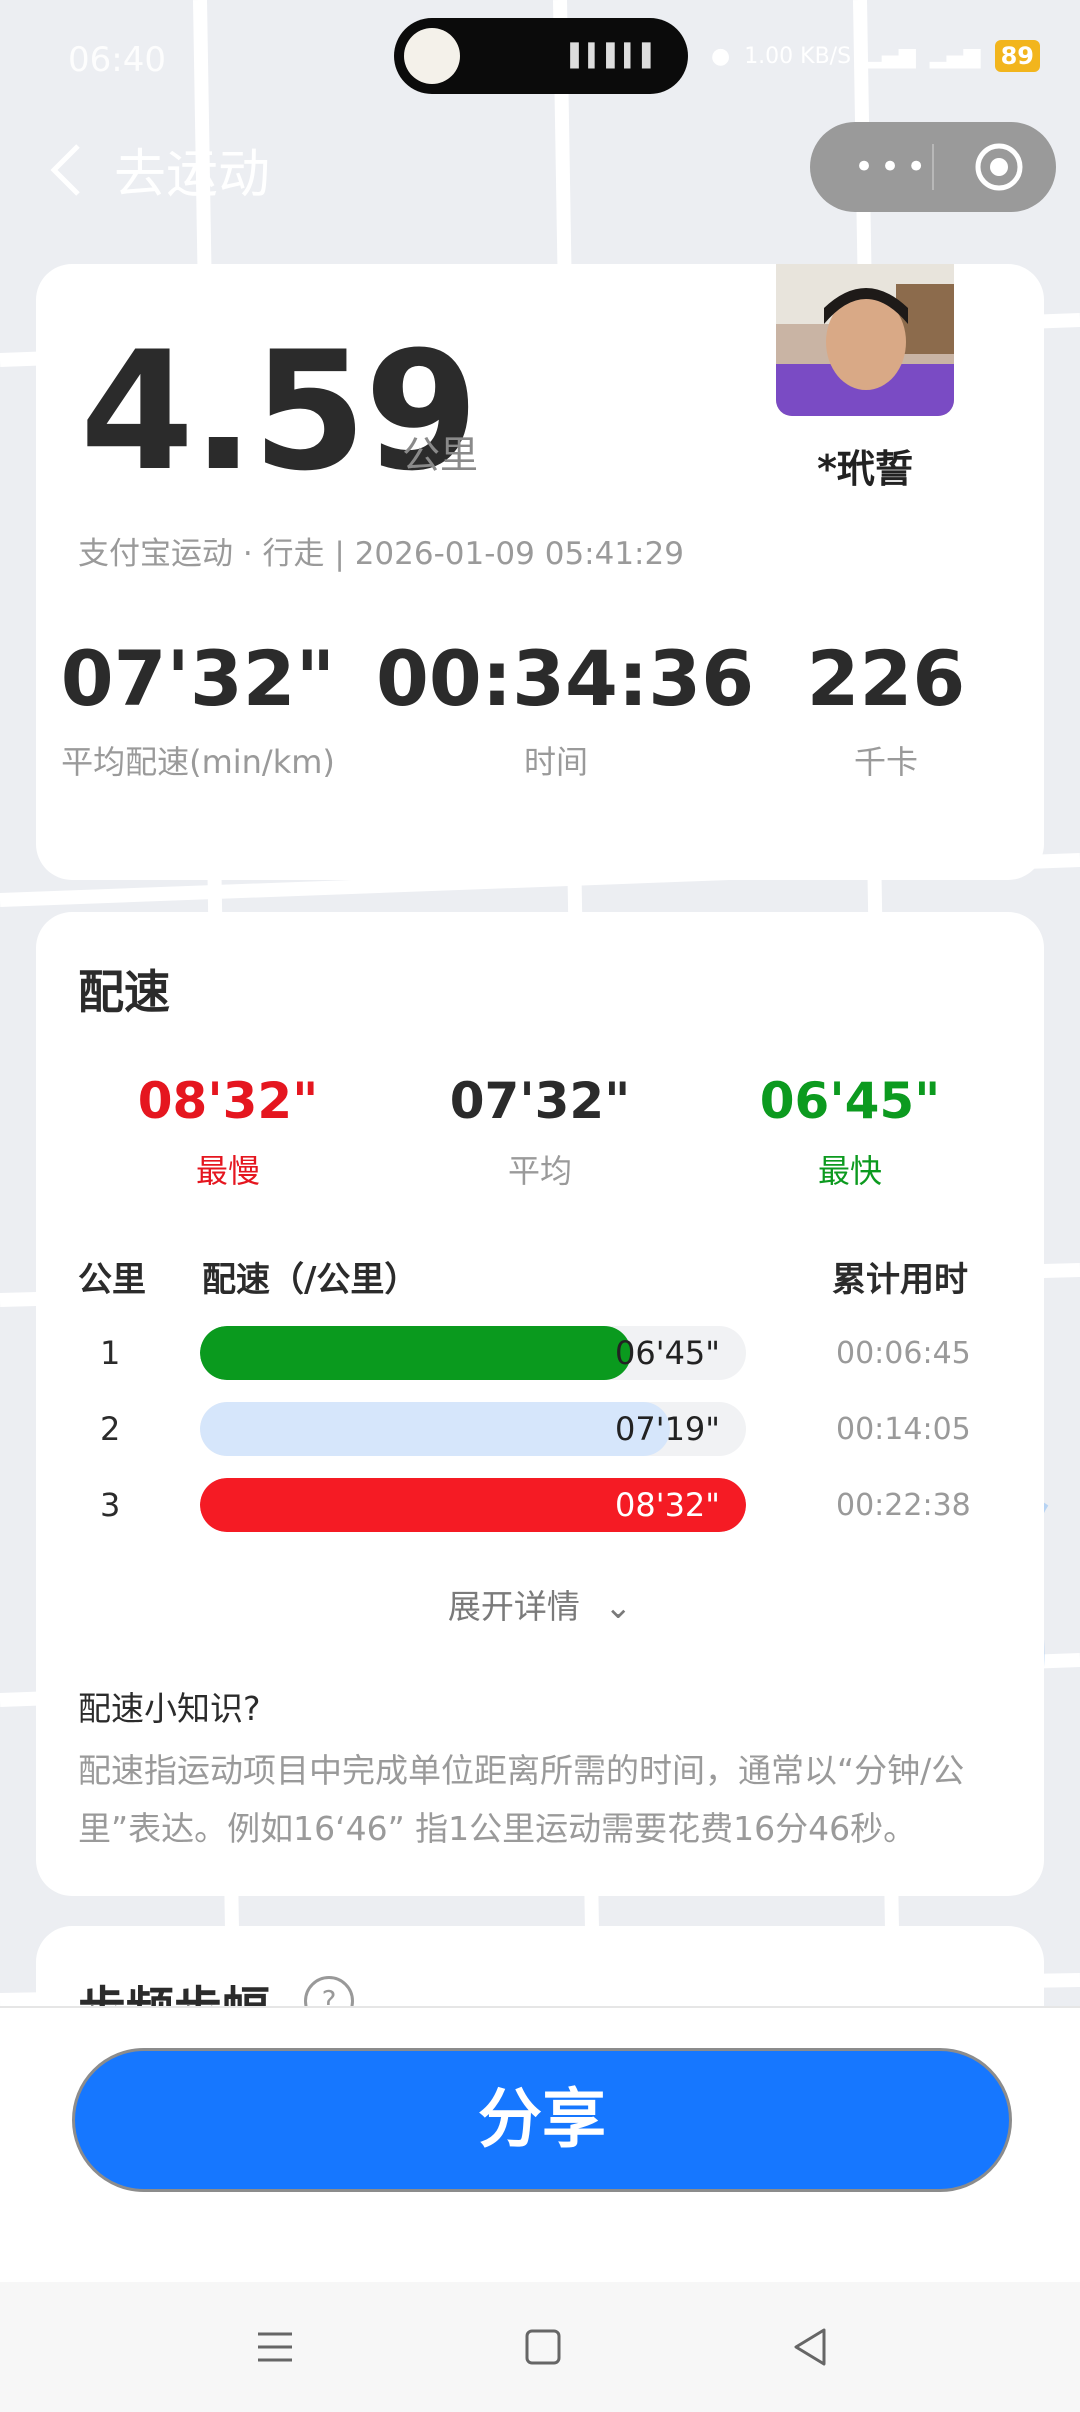 The width and height of the screenshot is (1080, 2412). What do you see at coordinates (811, 2347) in the screenshot?
I see `back-icon` at bounding box center [811, 2347].